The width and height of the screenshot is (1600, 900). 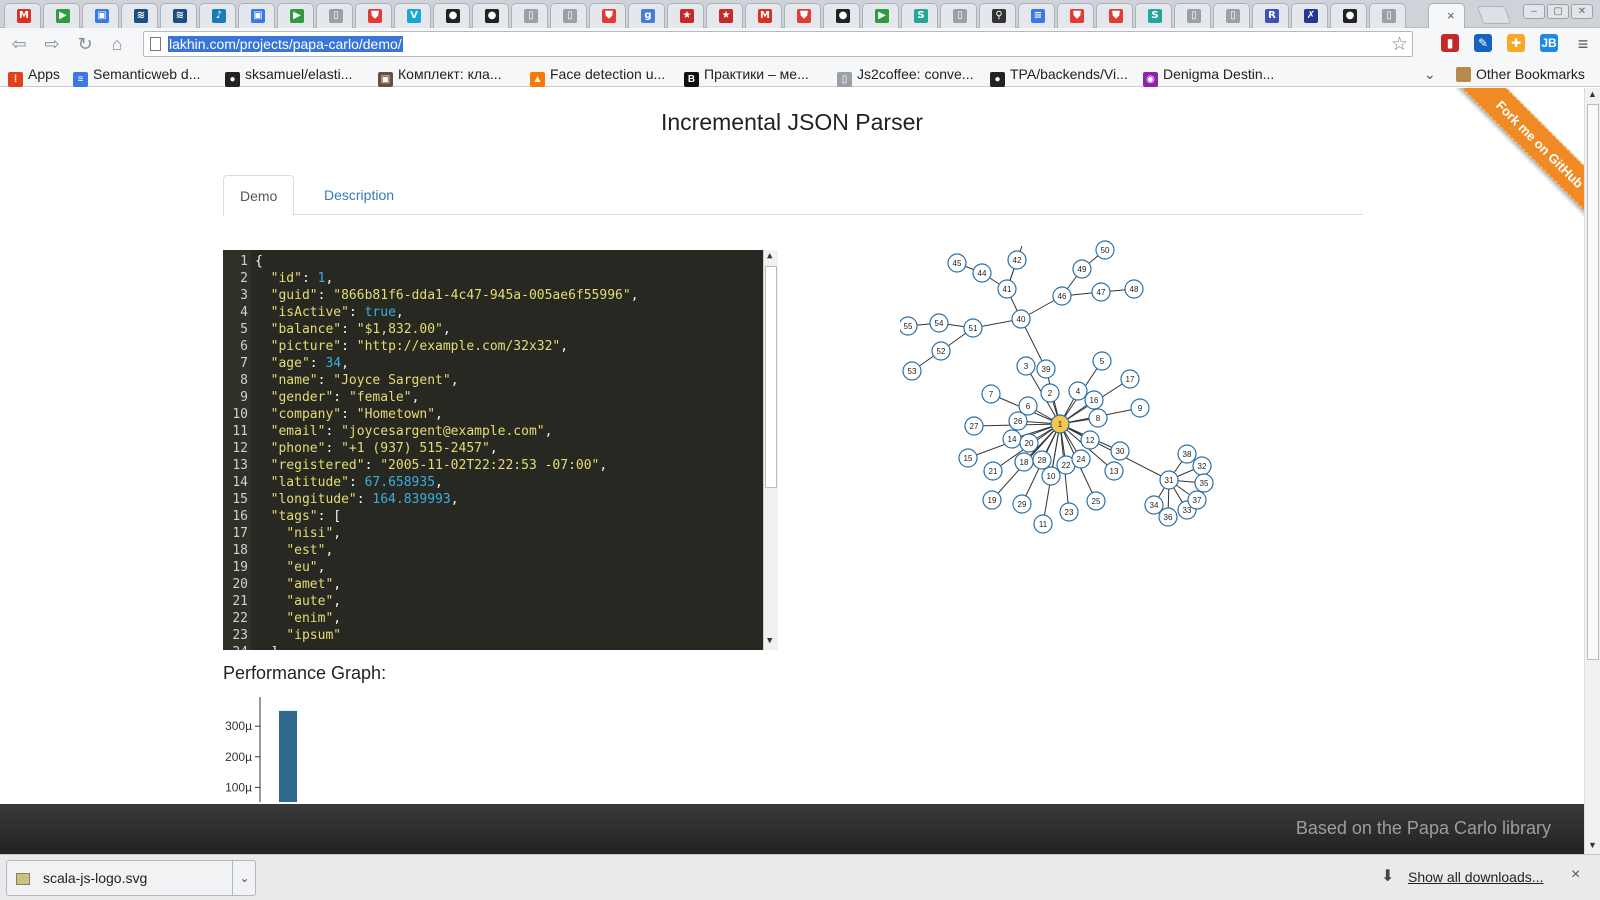 What do you see at coordinates (259, 261) in the screenshot?
I see `code-line: {` at bounding box center [259, 261].